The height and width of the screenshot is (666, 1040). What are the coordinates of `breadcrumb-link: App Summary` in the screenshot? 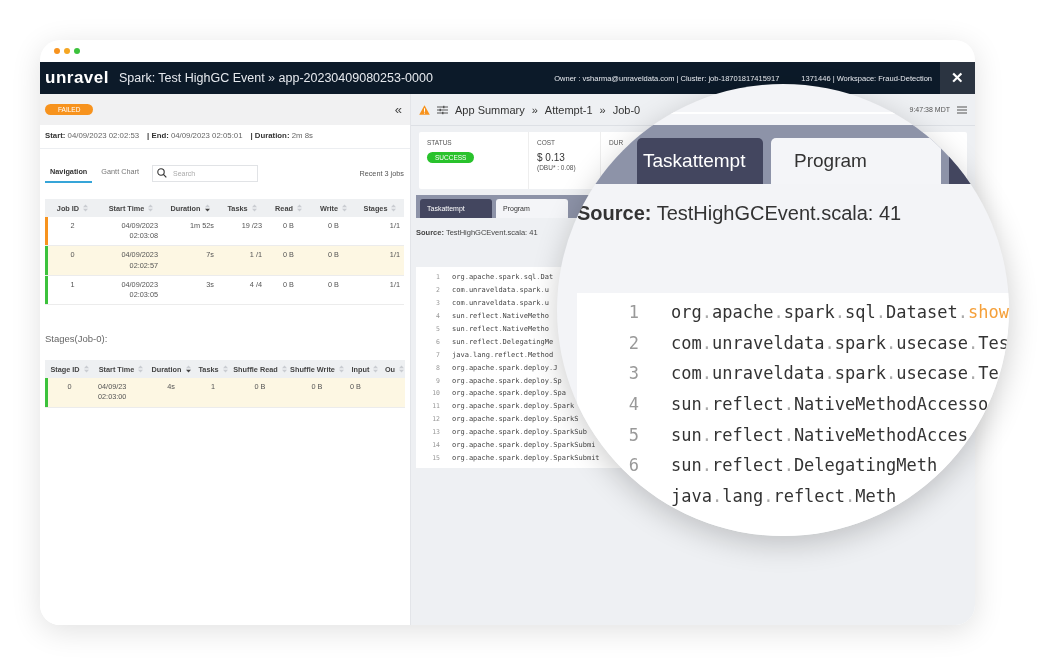 It's located at (490, 109).